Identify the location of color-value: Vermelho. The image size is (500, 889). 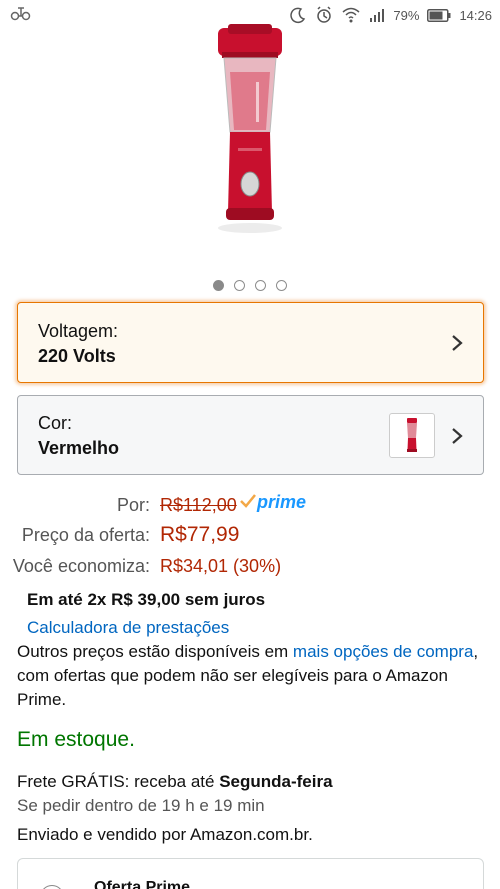
(79, 448).